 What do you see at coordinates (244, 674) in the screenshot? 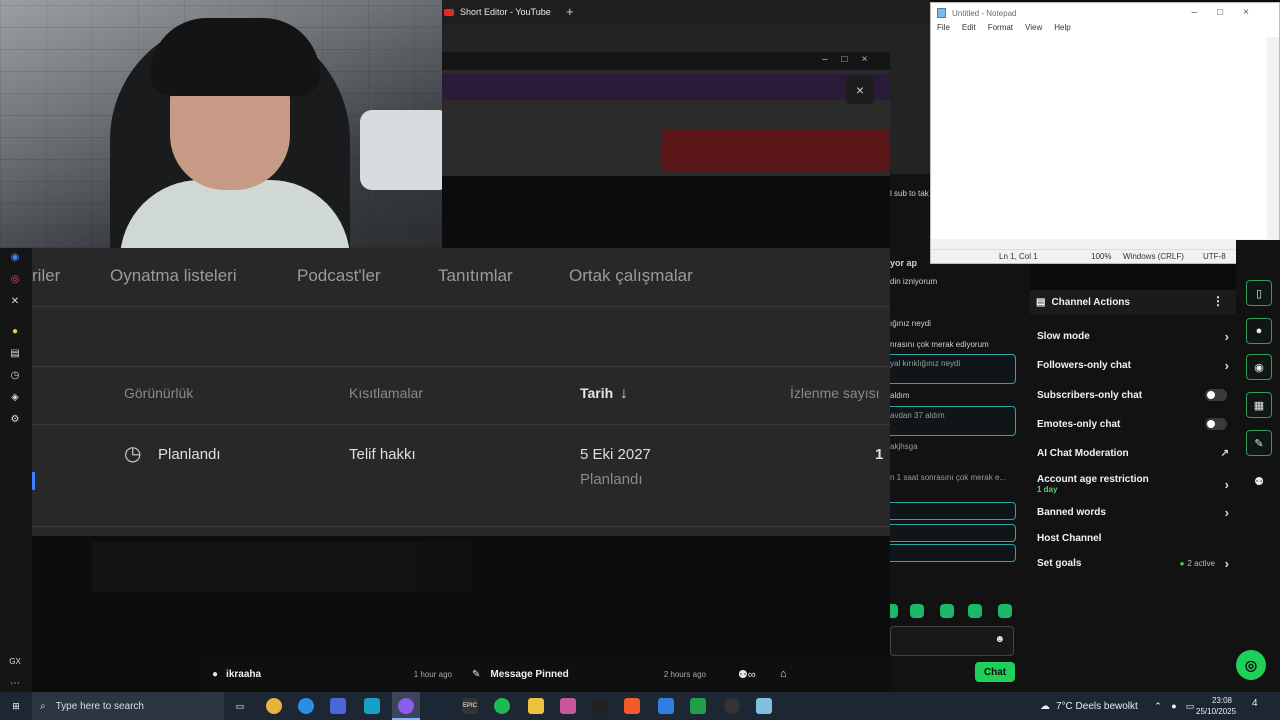
I see `recent-user: ikraaha` at bounding box center [244, 674].